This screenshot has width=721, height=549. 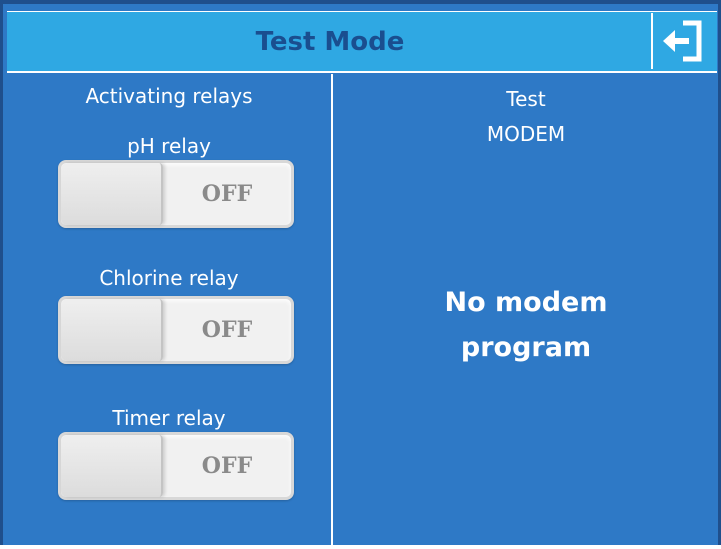 I want to click on ph-relay-toggle: OFF, so click(x=176, y=194).